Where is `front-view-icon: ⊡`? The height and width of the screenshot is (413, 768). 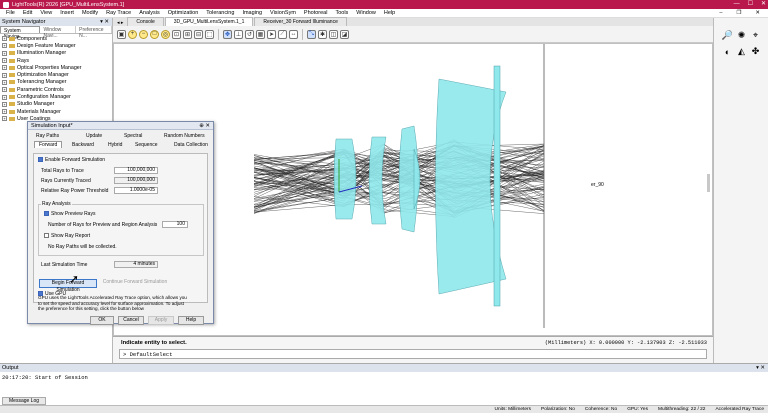
front-view-icon: ⊡ is located at coordinates (176, 34).